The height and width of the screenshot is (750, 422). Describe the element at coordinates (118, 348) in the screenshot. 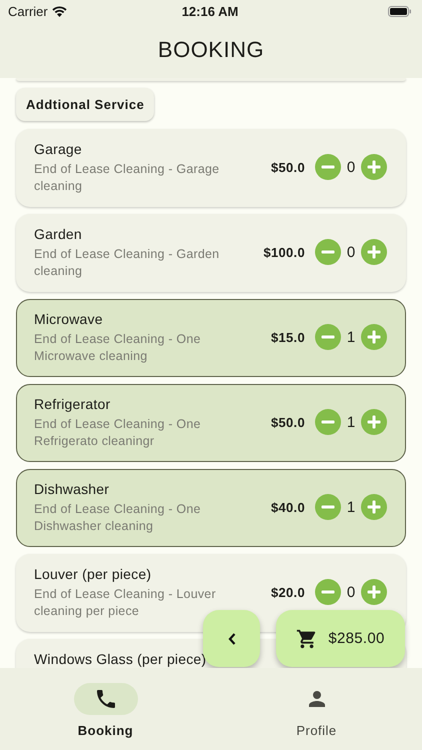

I see `service-description: End of Lease Cleaning - One Microwave cleaning` at that location.